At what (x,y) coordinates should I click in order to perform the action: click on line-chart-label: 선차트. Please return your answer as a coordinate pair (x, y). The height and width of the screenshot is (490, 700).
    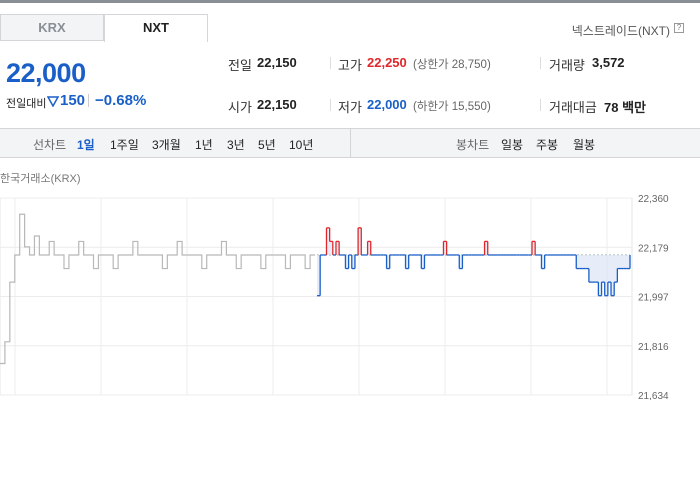
    Looking at the image, I should click on (50, 145).